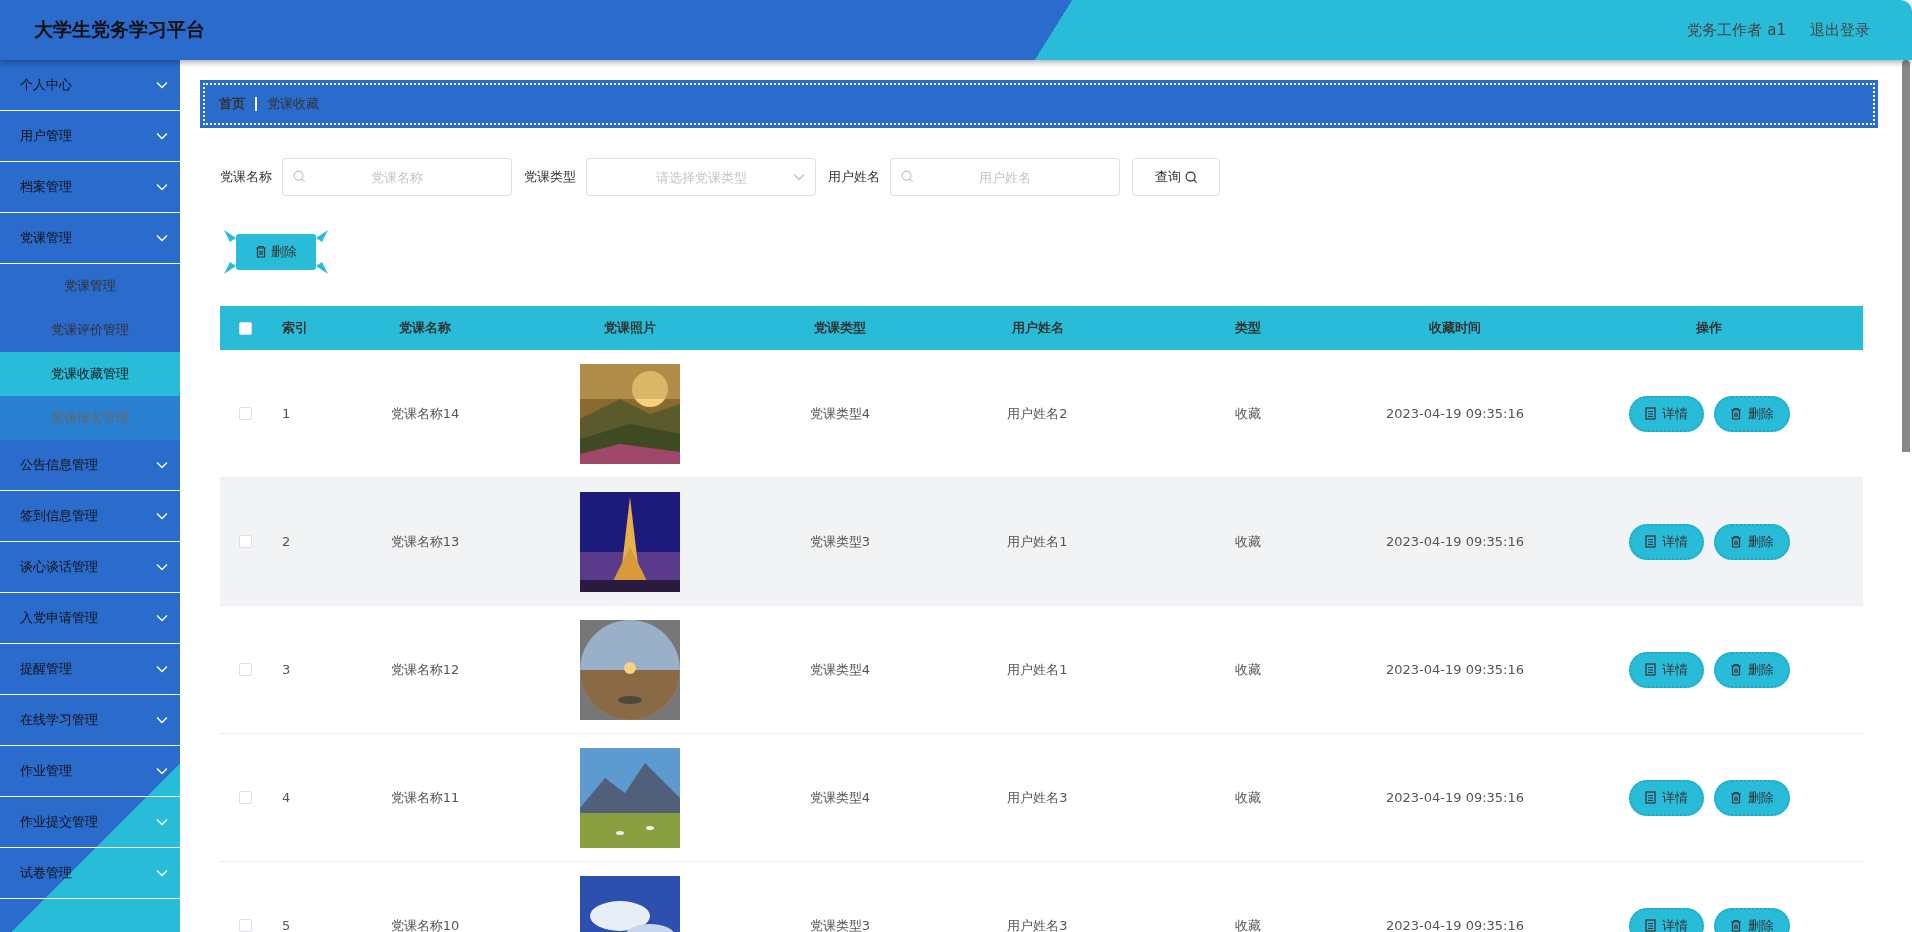 Image resolution: width=1912 pixels, height=932 pixels. Describe the element at coordinates (630, 328) in the screenshot. I see `column-header: 党课照片` at that location.